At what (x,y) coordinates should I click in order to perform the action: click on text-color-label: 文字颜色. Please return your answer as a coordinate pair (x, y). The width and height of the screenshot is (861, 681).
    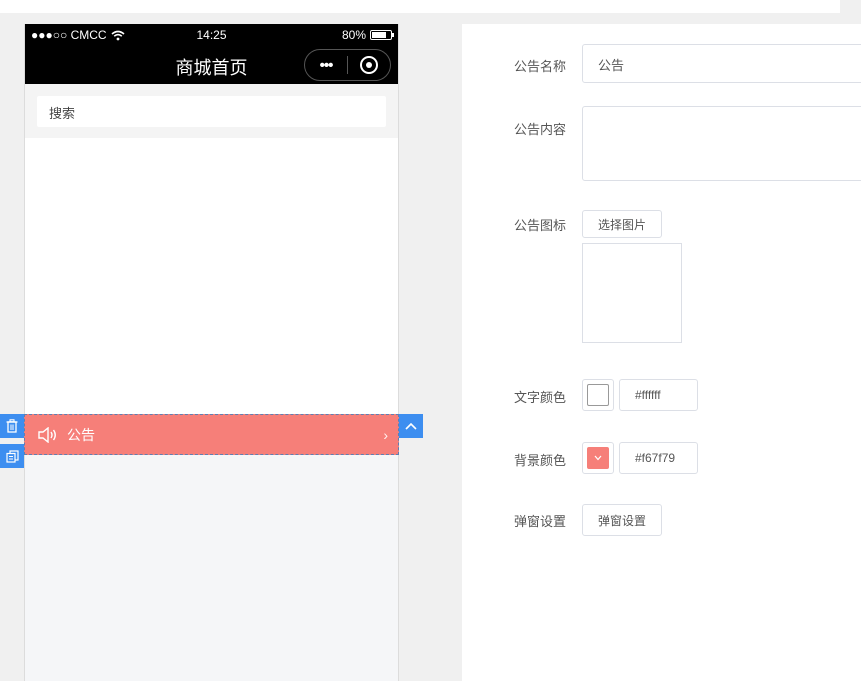
    Looking at the image, I should click on (540, 397).